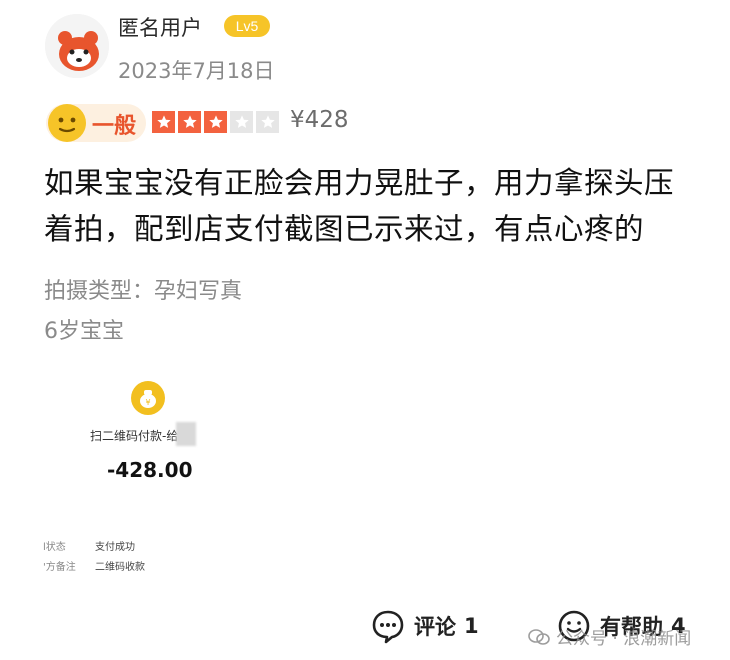 This screenshot has width=730, height=660. Describe the element at coordinates (115, 547) in the screenshot. I see `payment-status-value: 支付成功` at that location.